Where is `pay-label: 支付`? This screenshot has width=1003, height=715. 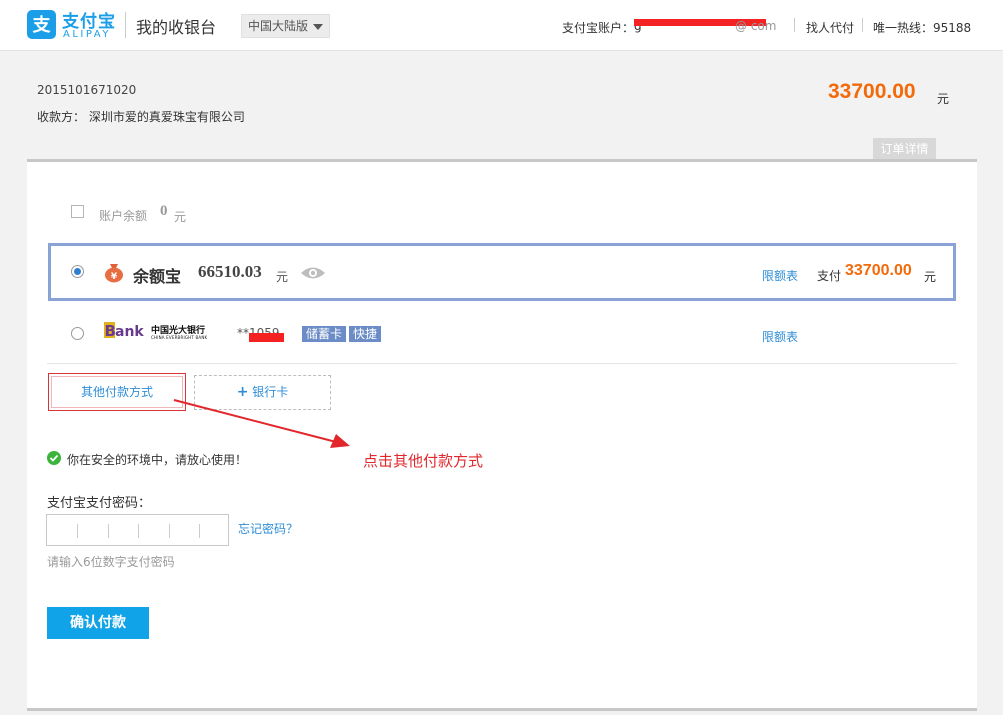 pay-label: 支付 is located at coordinates (829, 276).